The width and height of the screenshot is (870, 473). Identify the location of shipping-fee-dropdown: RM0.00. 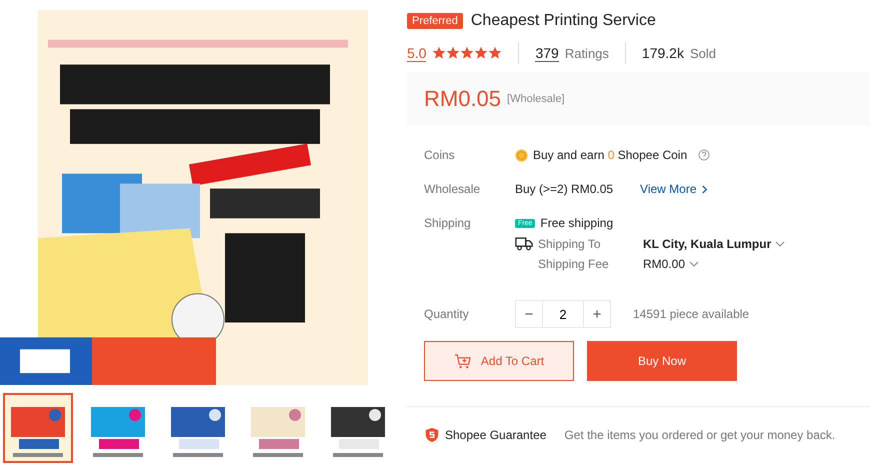
(671, 264).